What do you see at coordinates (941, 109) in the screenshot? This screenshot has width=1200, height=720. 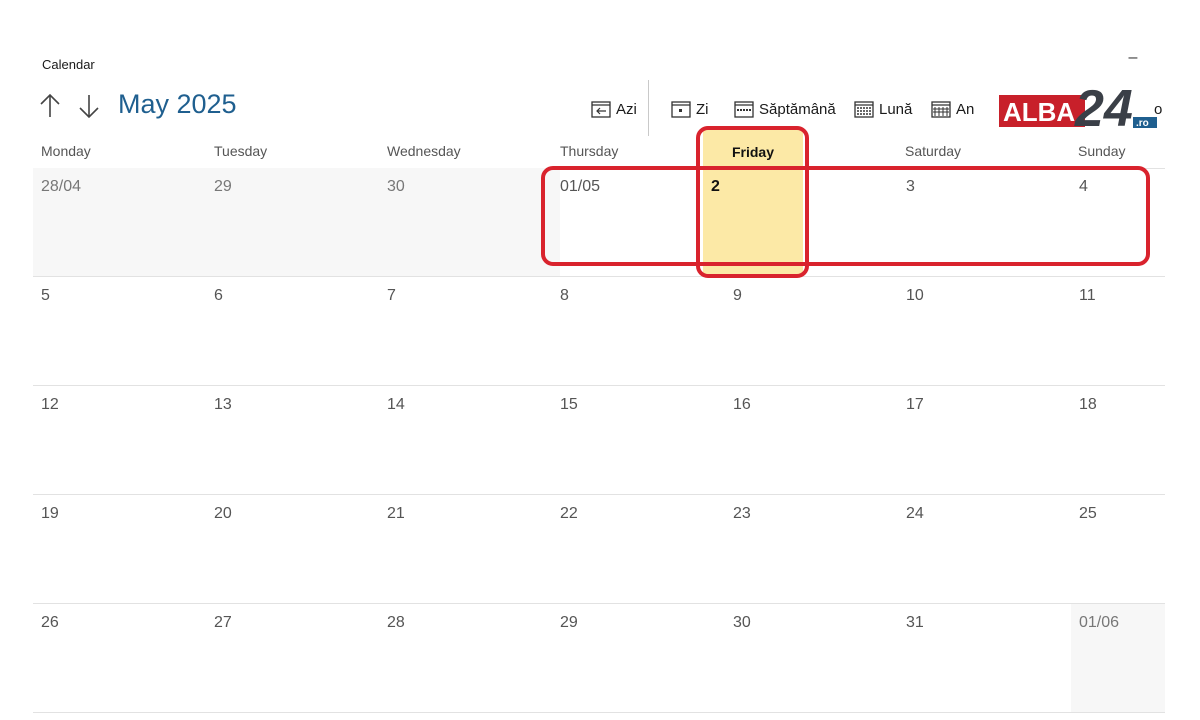 I see `year-view-icon` at bounding box center [941, 109].